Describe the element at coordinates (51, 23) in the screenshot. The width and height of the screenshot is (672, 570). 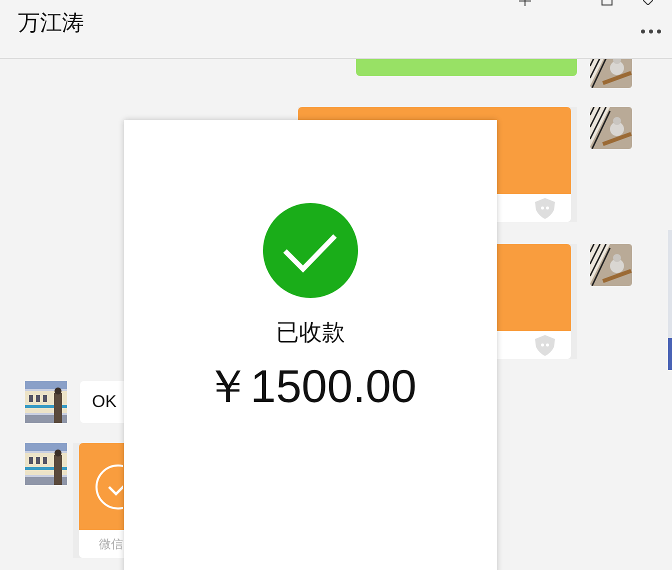
I see `chat-title: 万江涛` at that location.